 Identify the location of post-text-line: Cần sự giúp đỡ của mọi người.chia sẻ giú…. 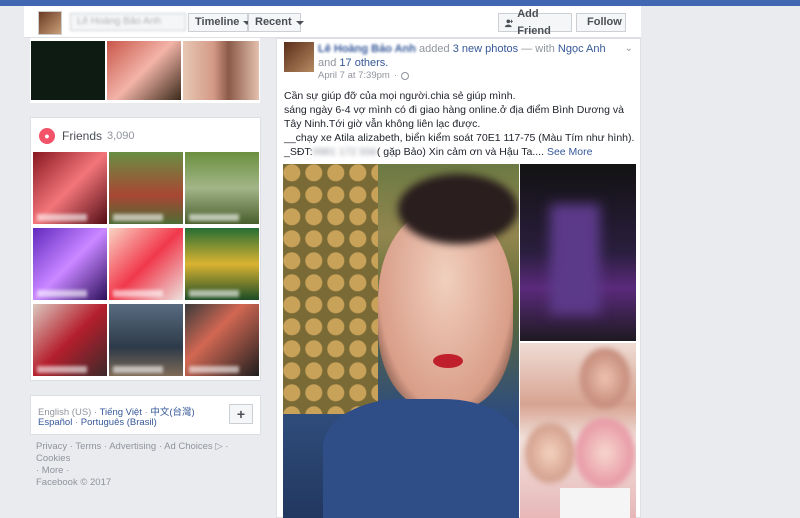
(400, 96).